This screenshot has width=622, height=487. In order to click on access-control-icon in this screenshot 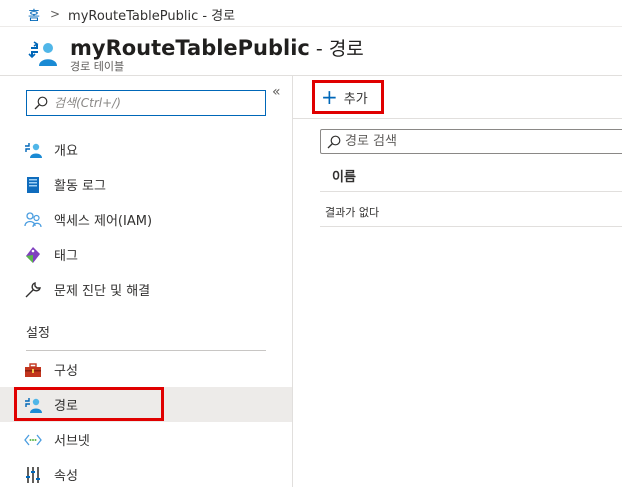, I will do `click(33, 220)`.